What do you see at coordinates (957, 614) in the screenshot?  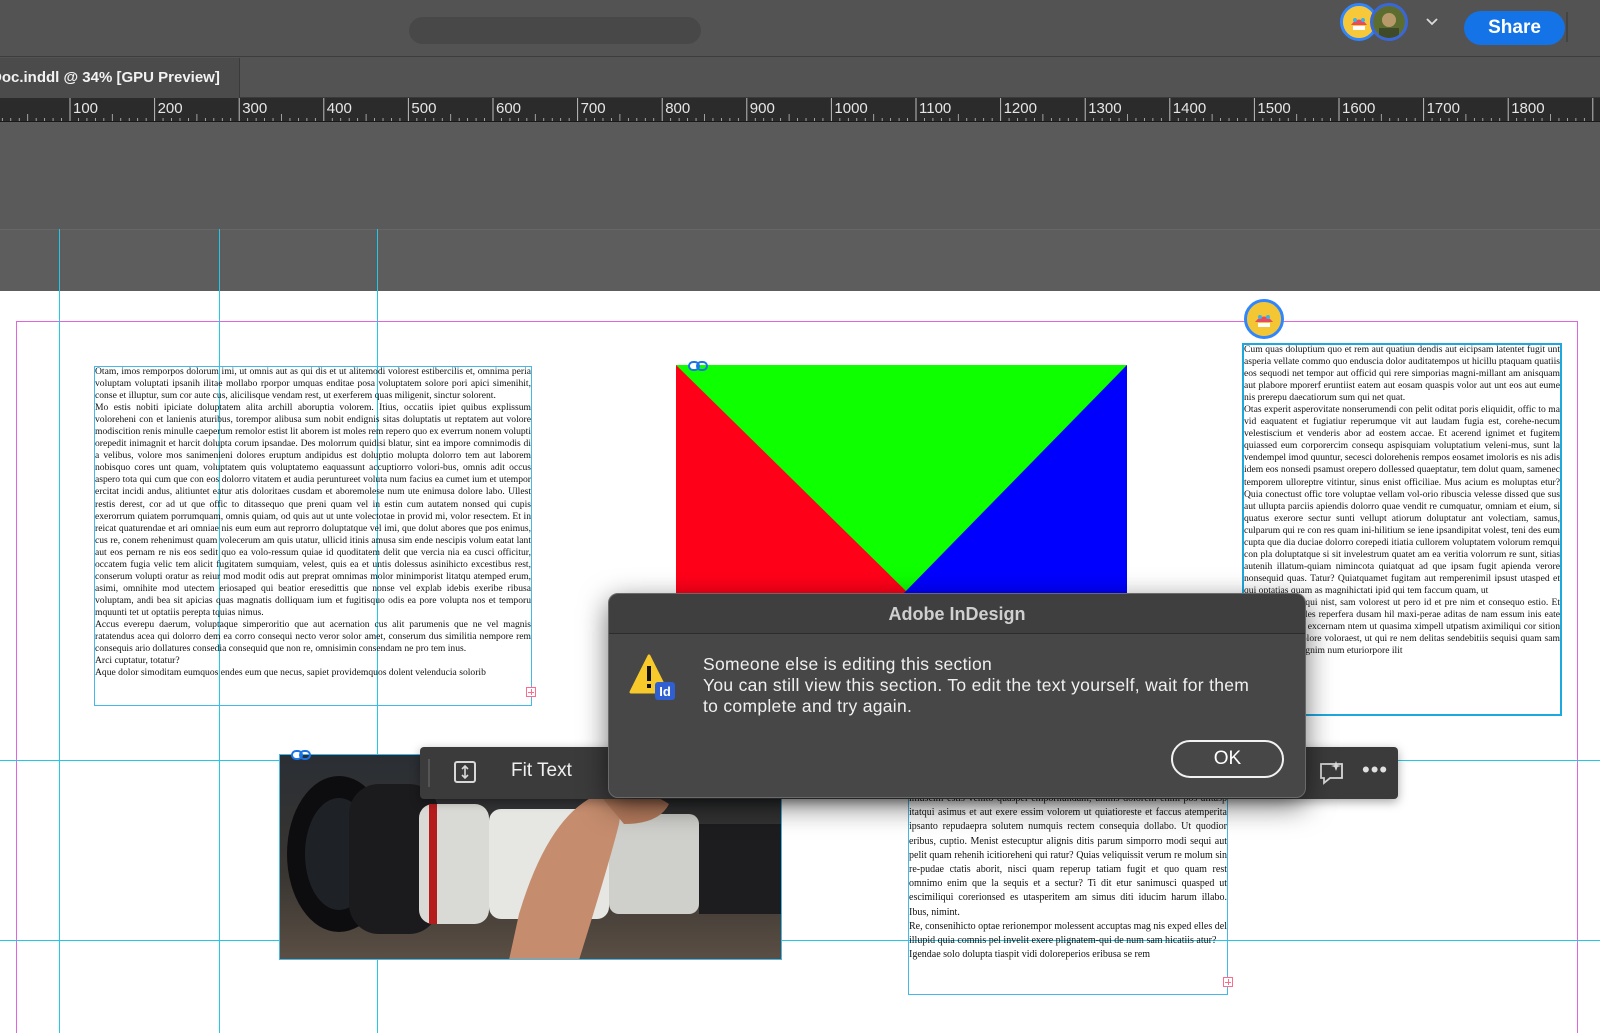 I see `dialog-title: Adobe InDesign` at bounding box center [957, 614].